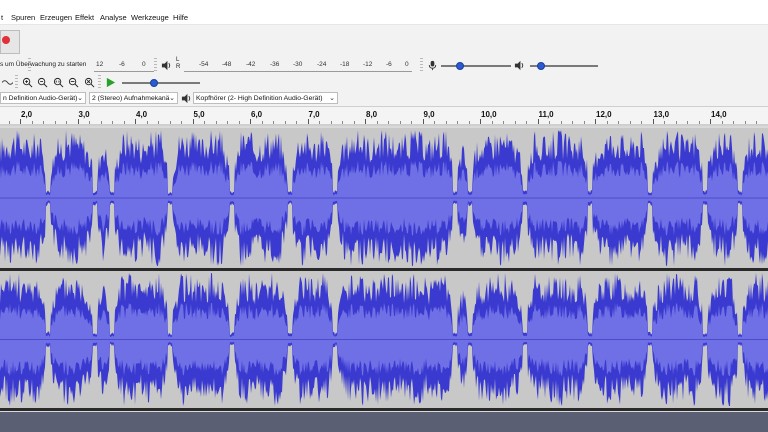 This screenshot has height=432, width=768. Describe the element at coordinates (73, 82) in the screenshot. I see `fit-project-icon` at that location.